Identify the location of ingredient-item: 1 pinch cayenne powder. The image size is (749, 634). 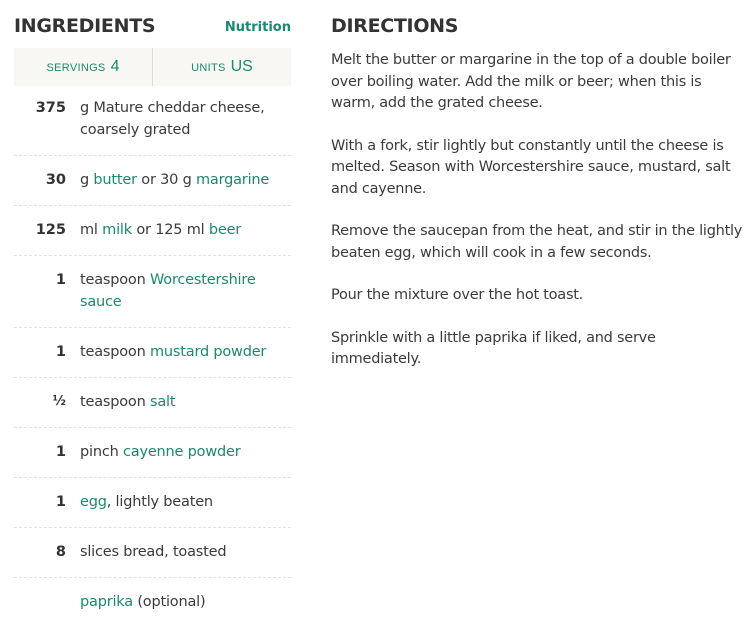
(152, 453).